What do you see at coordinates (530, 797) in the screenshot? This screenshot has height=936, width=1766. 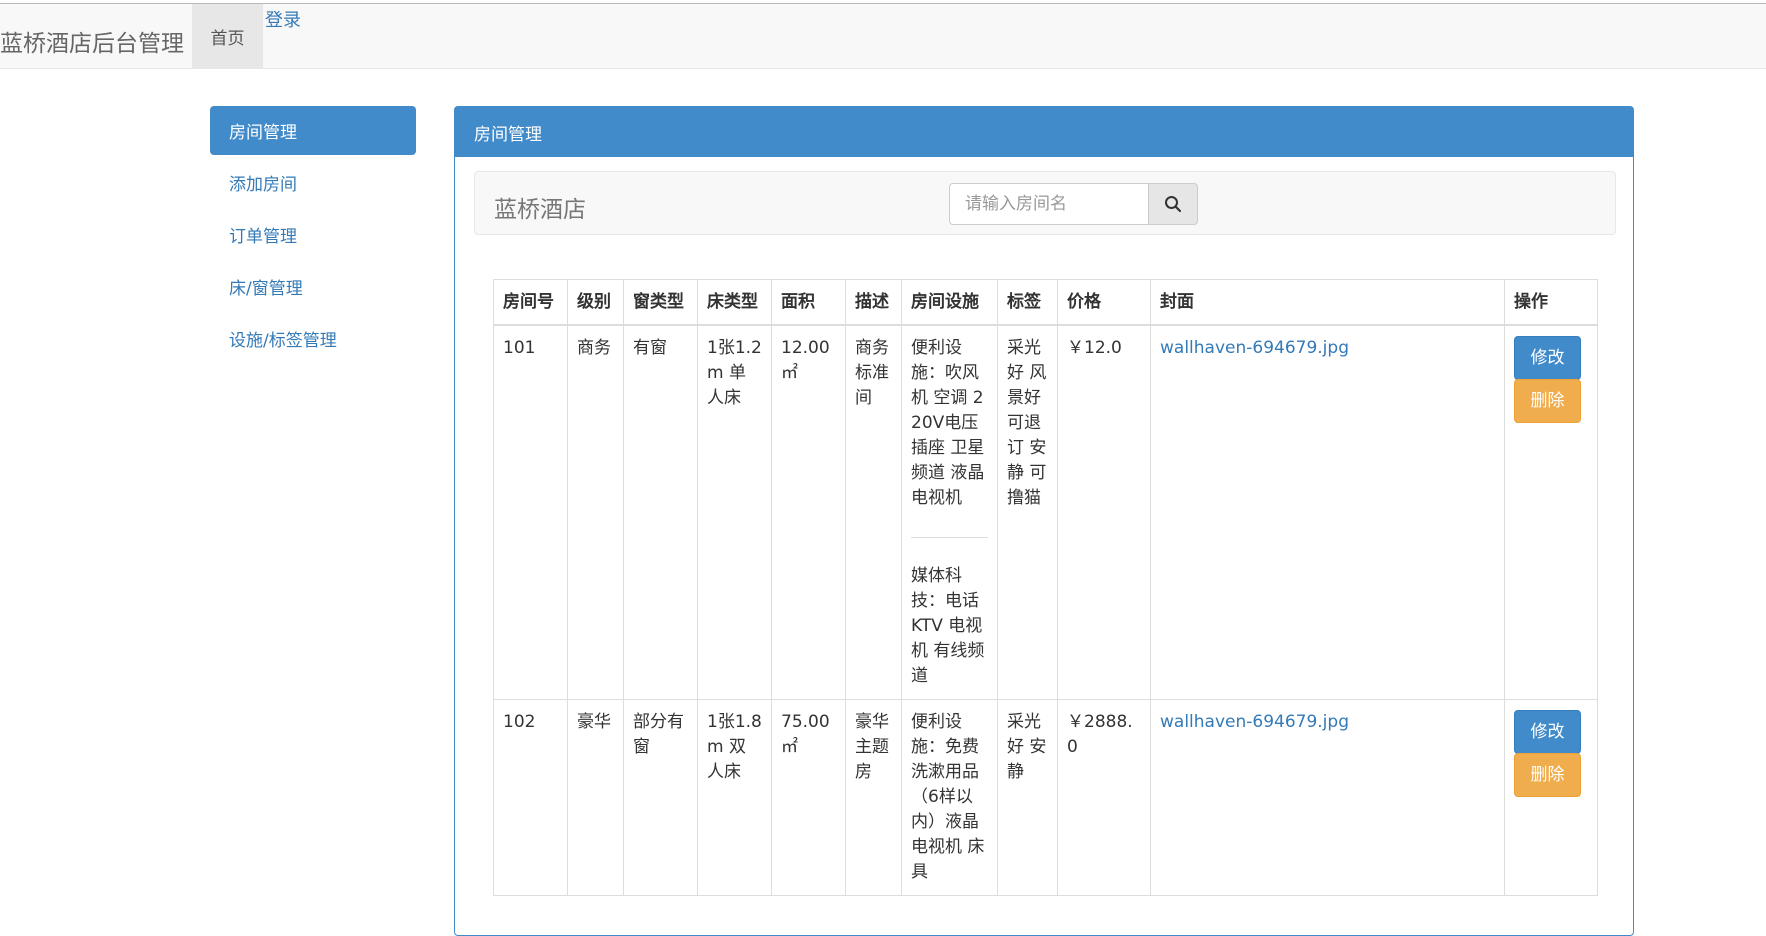 I see `cell-room-no: 102` at bounding box center [530, 797].